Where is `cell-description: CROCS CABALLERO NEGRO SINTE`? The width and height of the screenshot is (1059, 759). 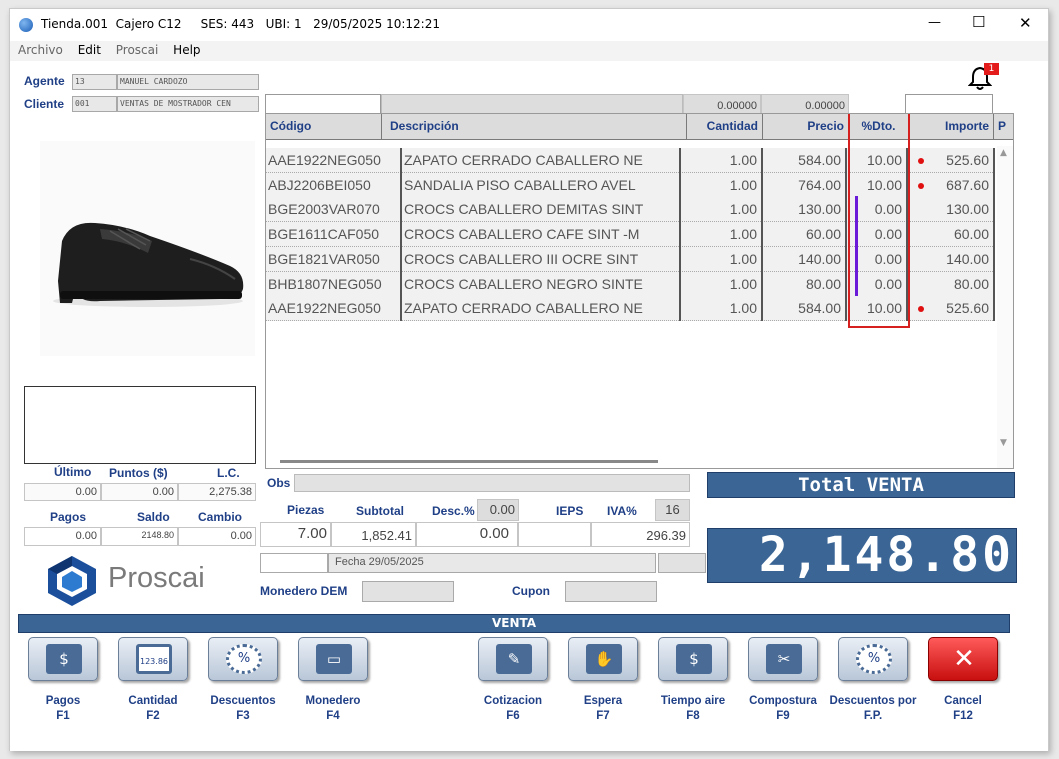 cell-description: CROCS CABALLERO NEGRO SINTE is located at coordinates (541, 284).